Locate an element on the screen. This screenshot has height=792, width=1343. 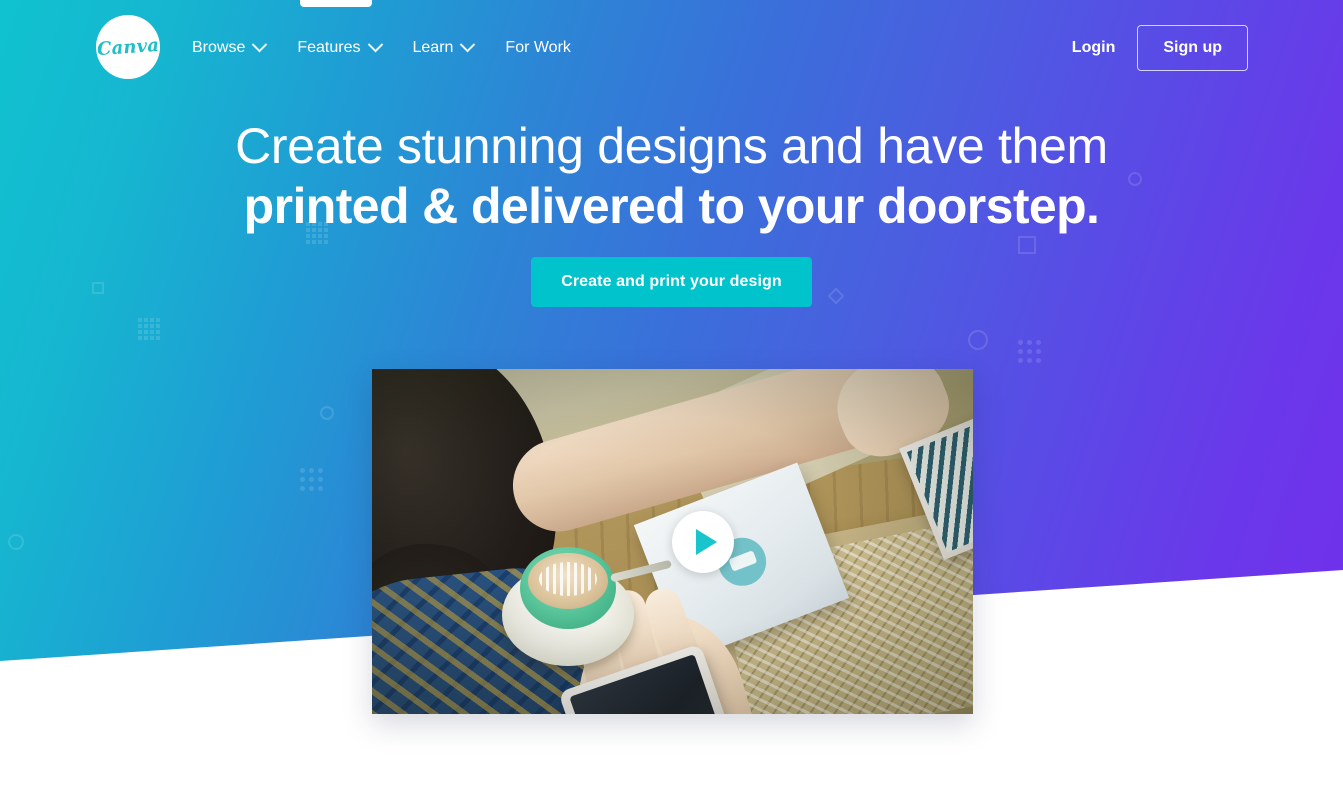
hero-headline-line-2: printed & delivered to your doorstep. is located at coordinates (671, 206).